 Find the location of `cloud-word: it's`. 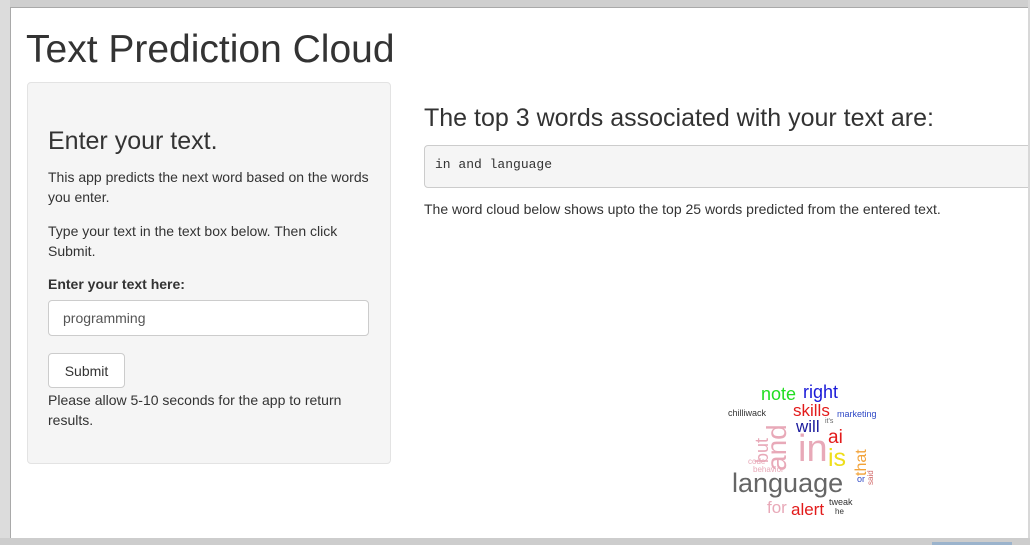

cloud-word: it's is located at coordinates (829, 421).